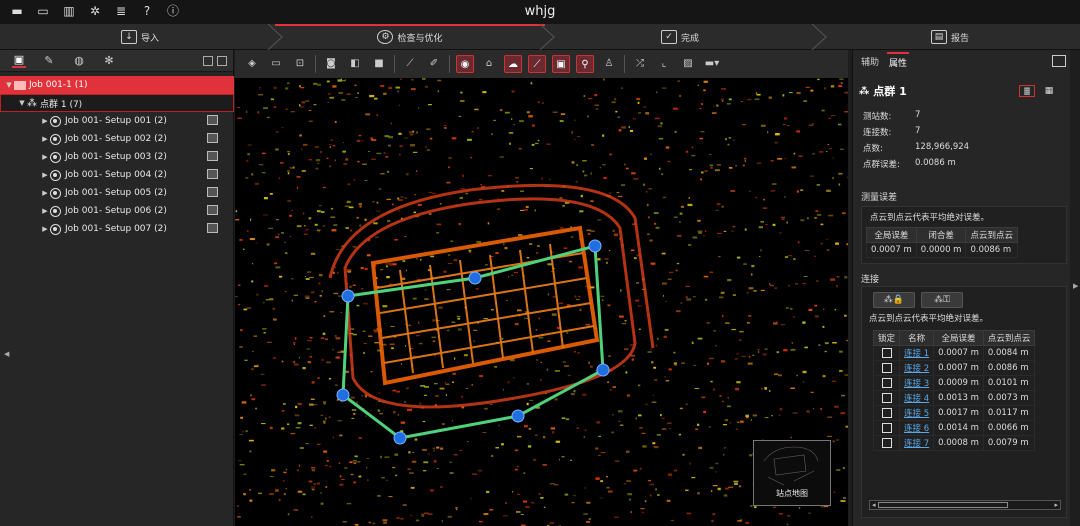  I want to click on tree-item-setup: ▶ Job 001- Setup 007 (2), so click(117, 229).